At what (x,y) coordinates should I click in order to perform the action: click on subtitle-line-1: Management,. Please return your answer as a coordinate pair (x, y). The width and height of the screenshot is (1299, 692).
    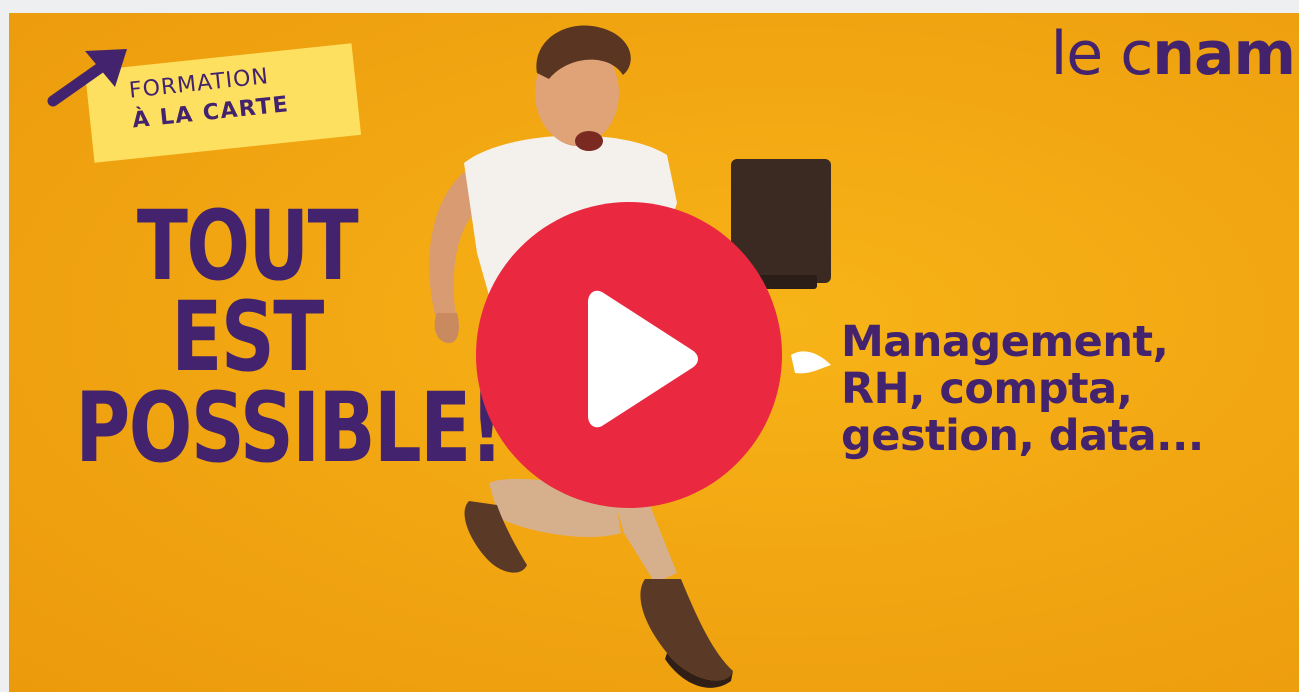
    Looking at the image, I should click on (1005, 342).